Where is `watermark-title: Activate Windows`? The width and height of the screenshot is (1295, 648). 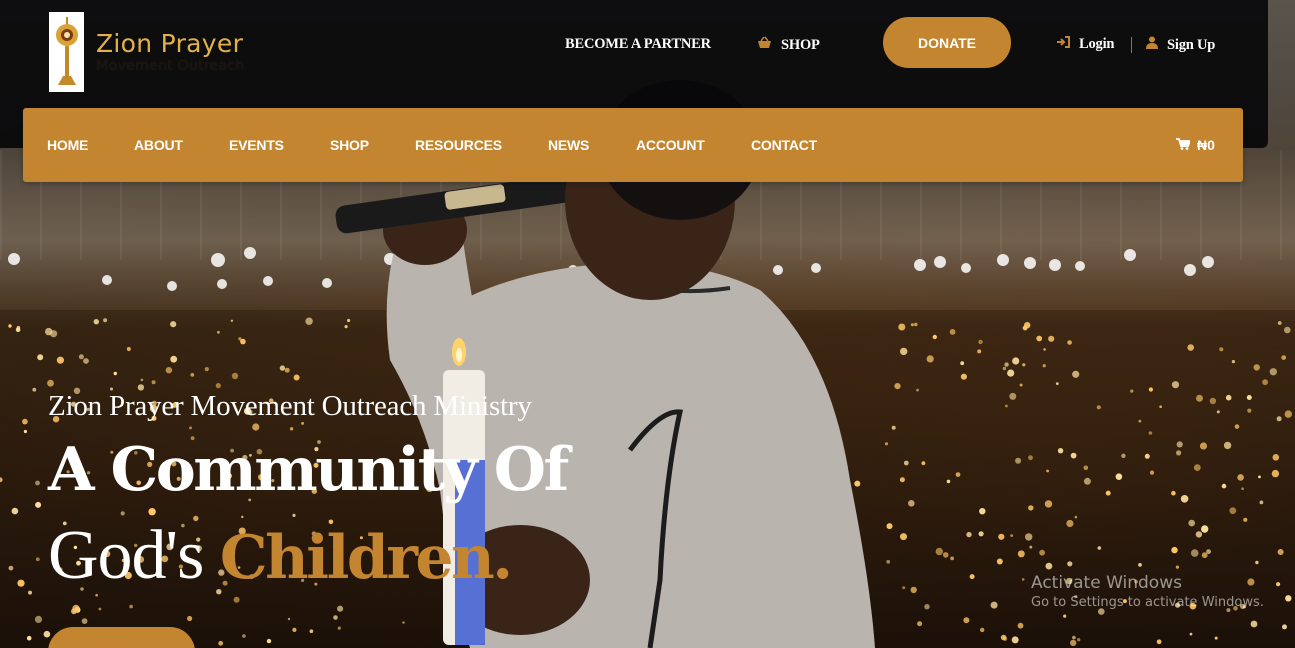
watermark-title: Activate Windows is located at coordinates (1106, 583).